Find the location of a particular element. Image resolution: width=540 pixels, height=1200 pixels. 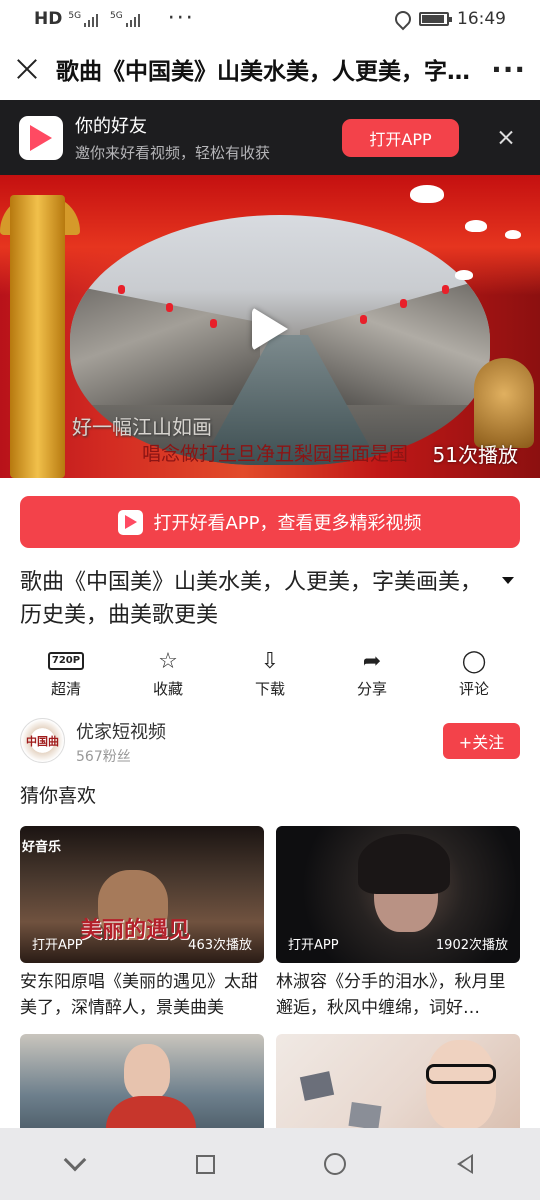

thumb-play-count: 1902次播放 is located at coordinates (471, 945).